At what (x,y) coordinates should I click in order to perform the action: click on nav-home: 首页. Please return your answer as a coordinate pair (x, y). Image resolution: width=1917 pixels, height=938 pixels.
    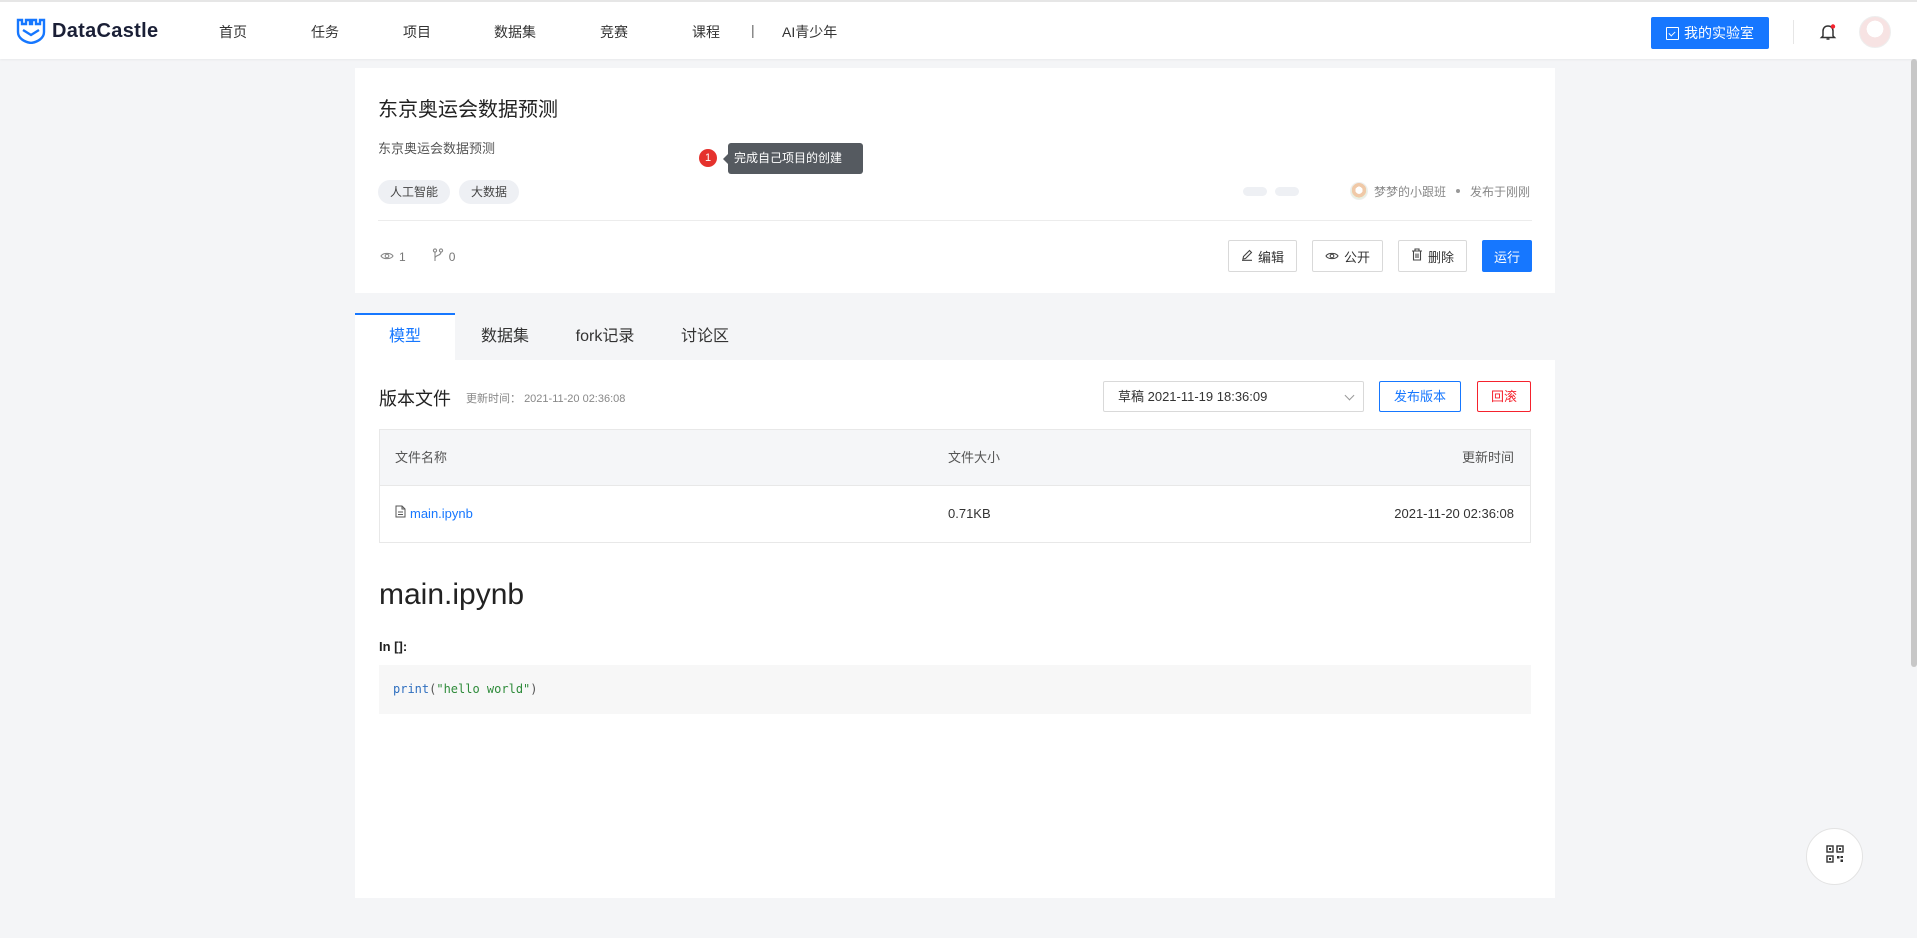
    Looking at the image, I should click on (265, 32).